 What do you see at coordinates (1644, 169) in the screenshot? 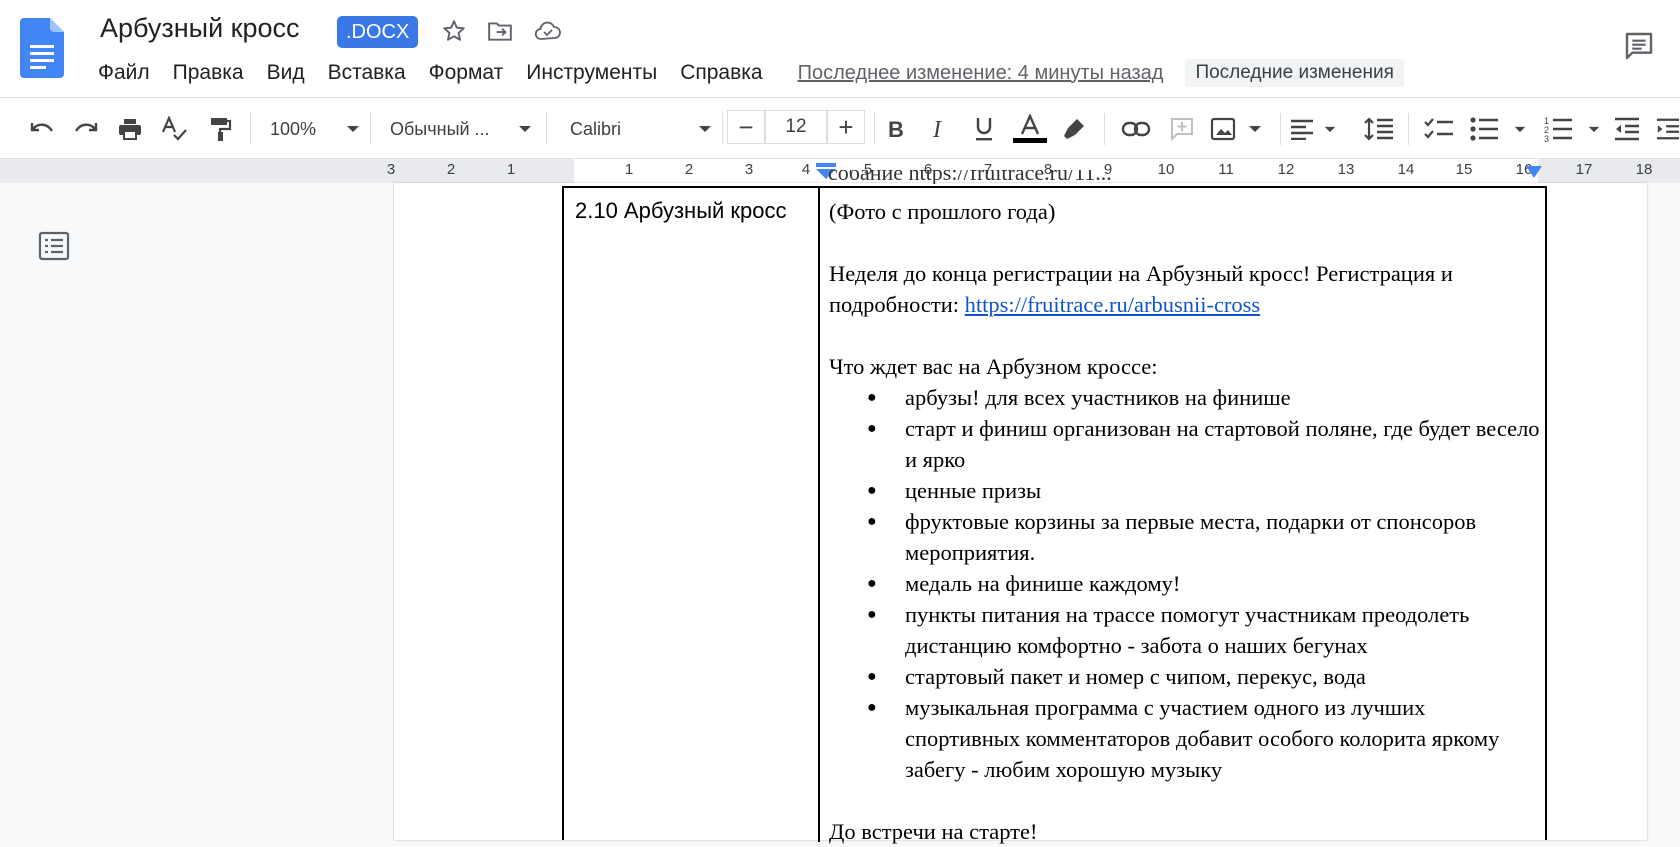
I see `ruler-label: 18` at bounding box center [1644, 169].